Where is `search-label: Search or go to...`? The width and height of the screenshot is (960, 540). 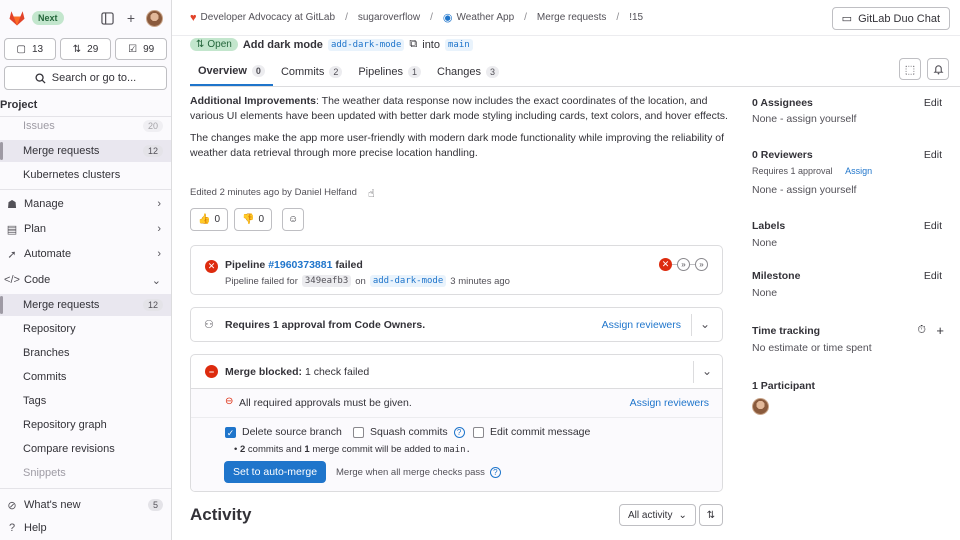
search-label: Search or go to... is located at coordinates (94, 78).